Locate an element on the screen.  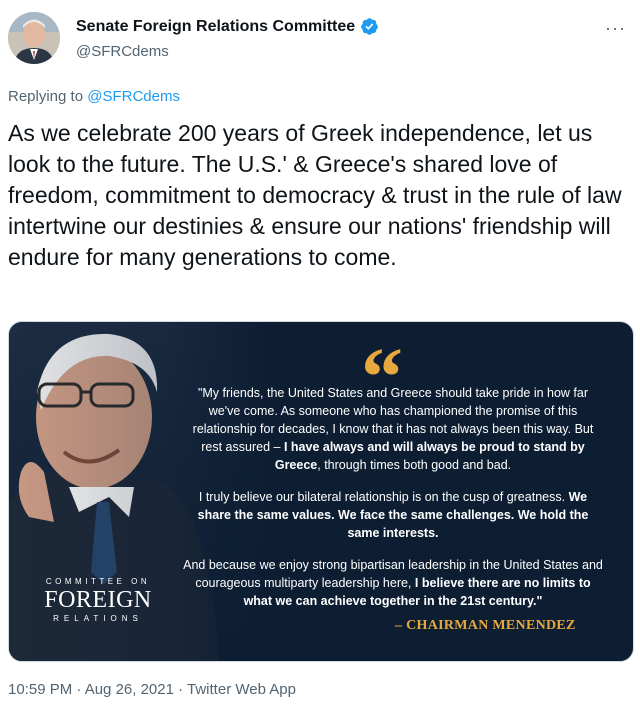
logo-top-text: COMMITTEE ON is located at coordinates (98, 581).